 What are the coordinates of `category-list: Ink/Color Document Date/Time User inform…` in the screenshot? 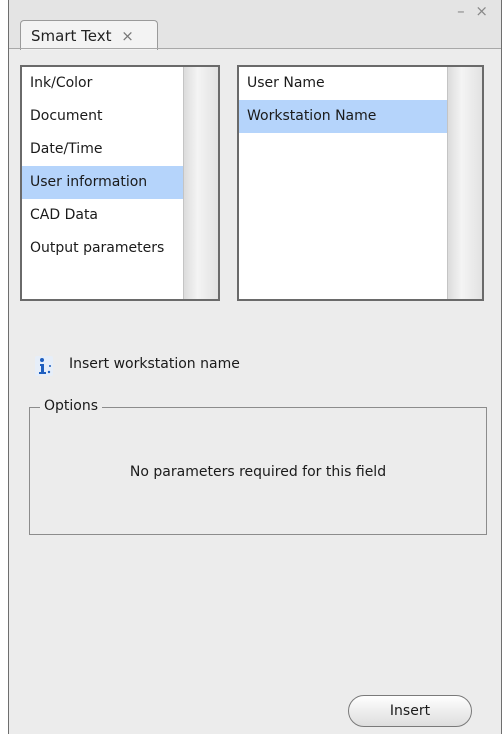 It's located at (120, 183).